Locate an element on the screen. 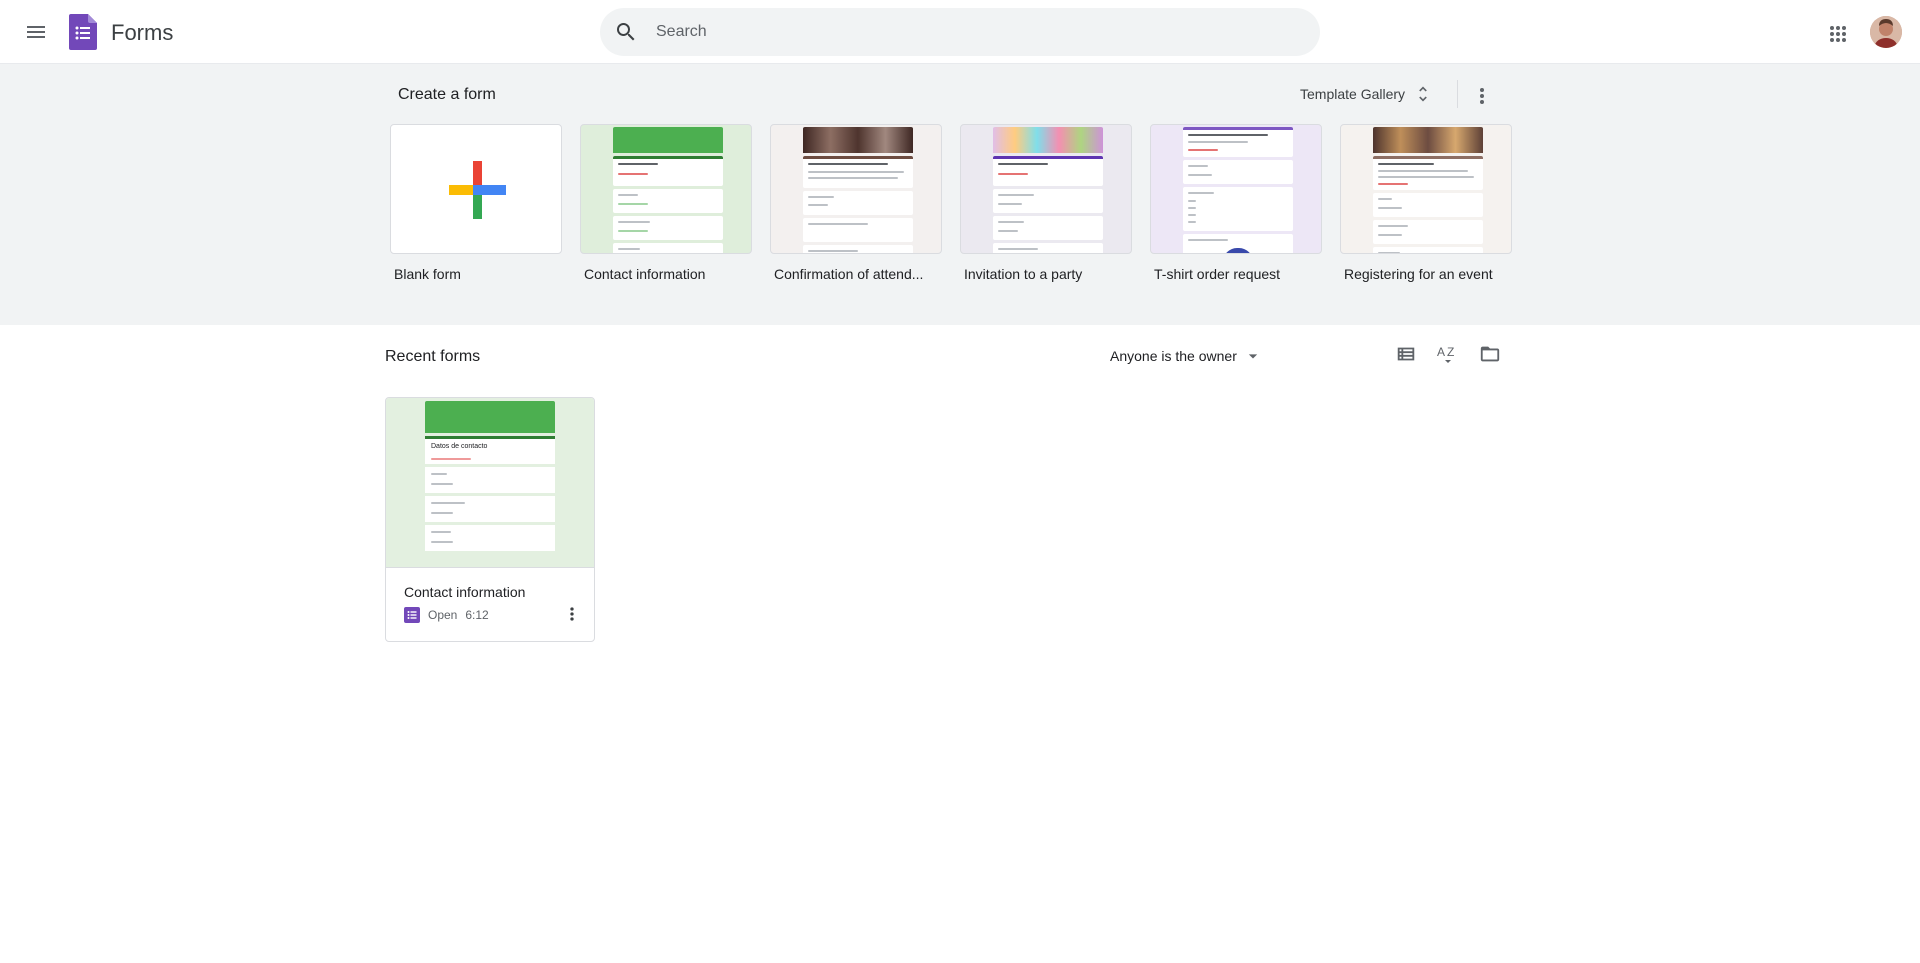 This screenshot has height=963, width=1920. google-apps-button is located at coordinates (1838, 34).